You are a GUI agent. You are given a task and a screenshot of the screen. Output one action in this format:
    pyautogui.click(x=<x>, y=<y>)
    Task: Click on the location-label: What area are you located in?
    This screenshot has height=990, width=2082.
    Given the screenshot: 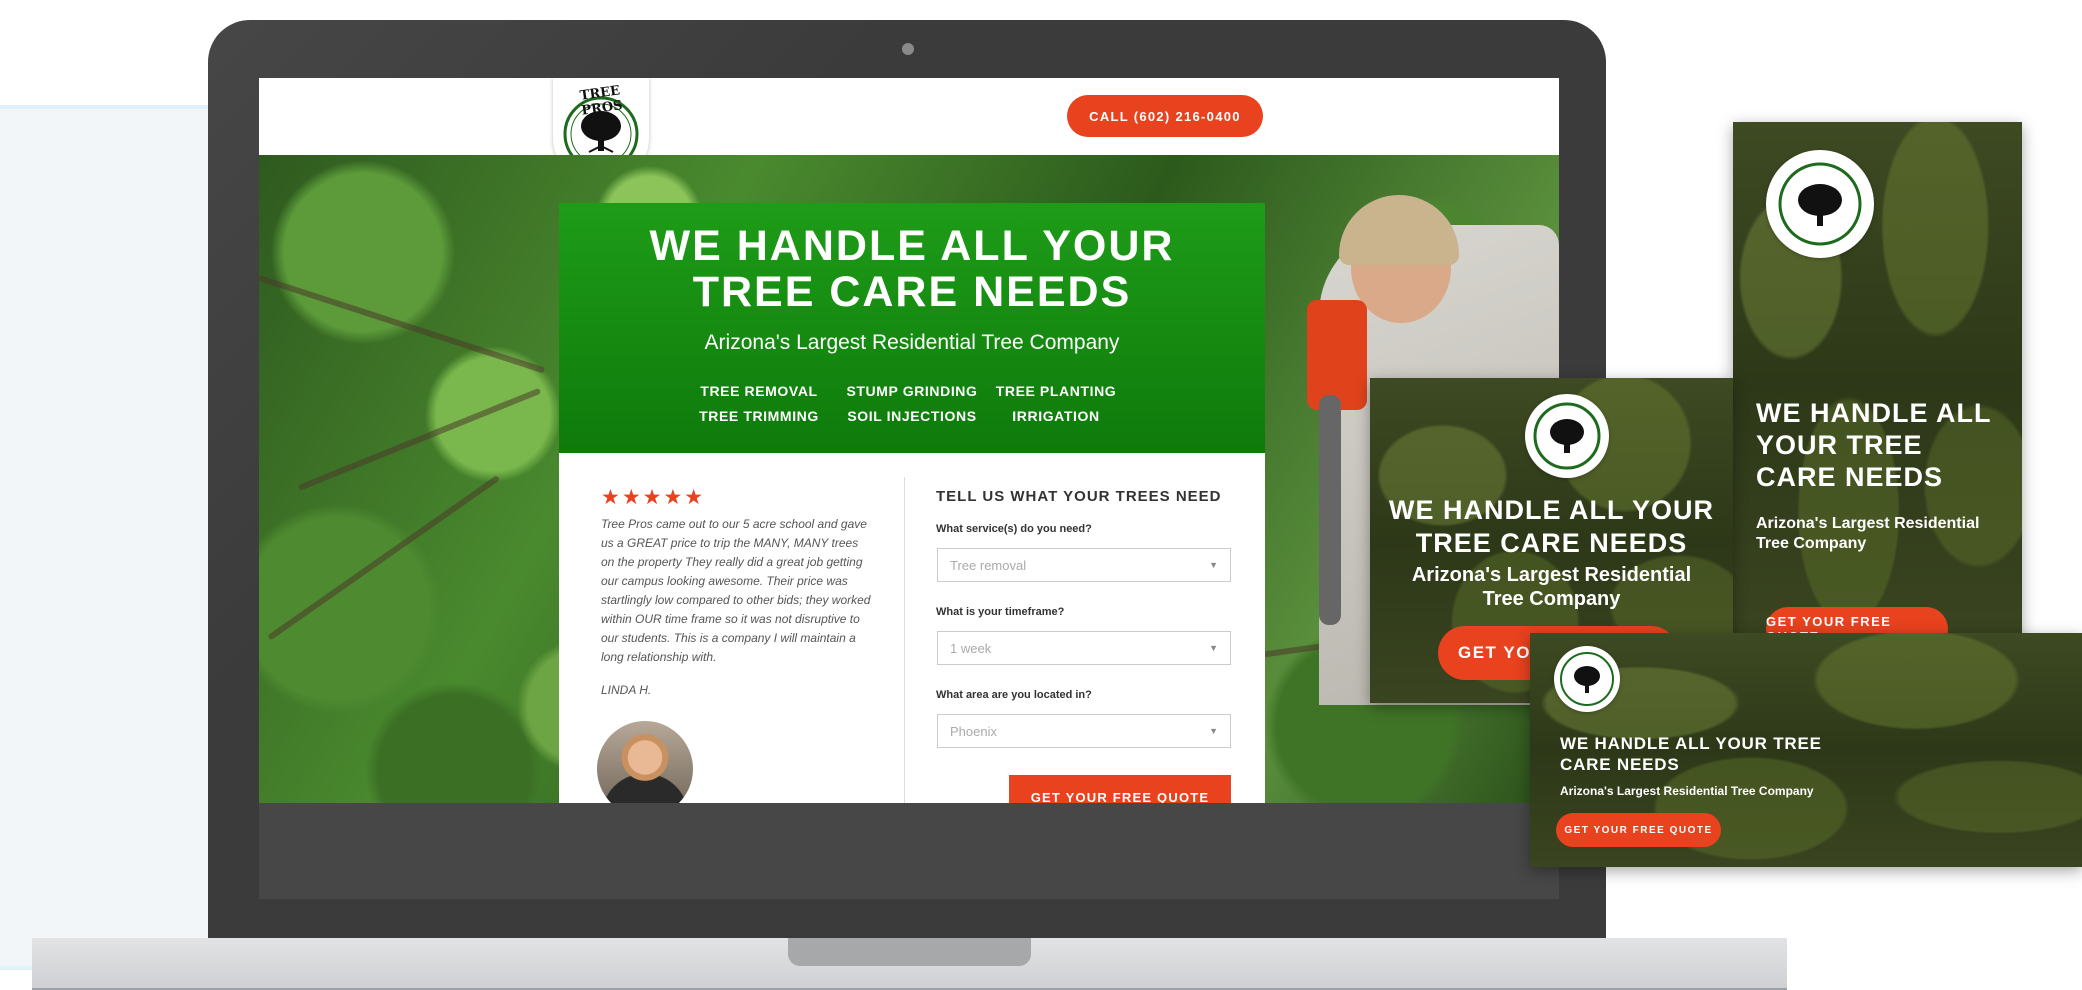 What is the action you would take?
    pyautogui.click(x=1014, y=695)
    